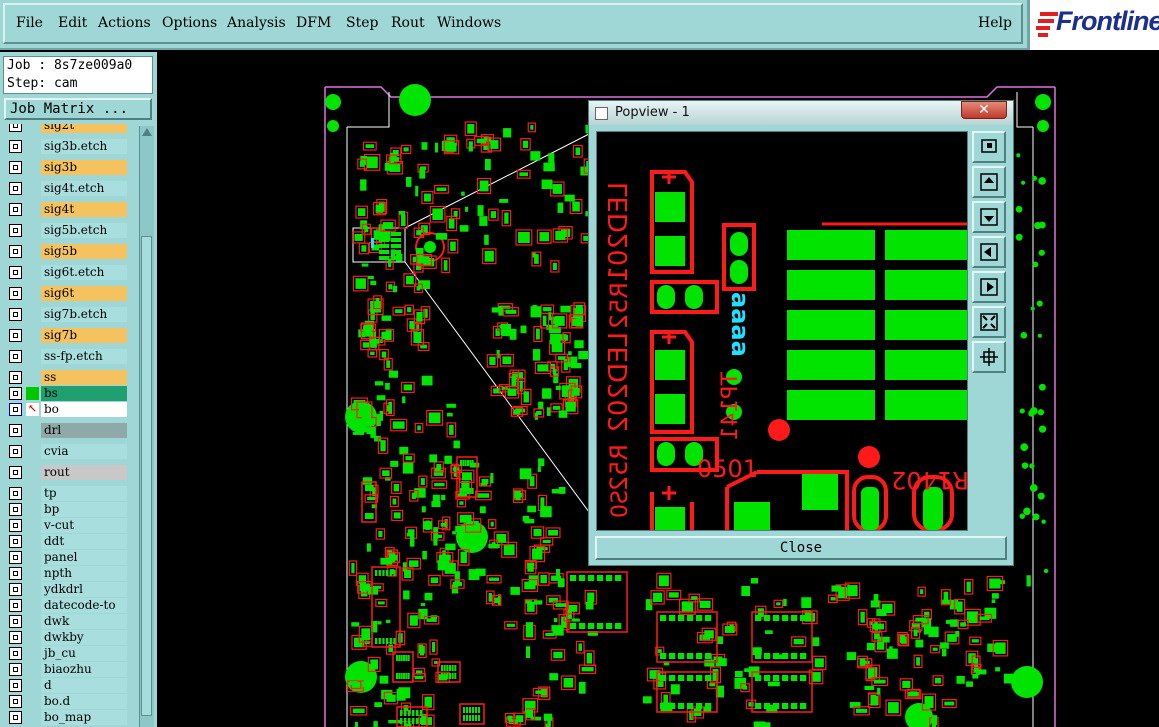 This screenshot has width=1159, height=727. What do you see at coordinates (84, 251) in the screenshot?
I see `layer-name: sig5b` at bounding box center [84, 251].